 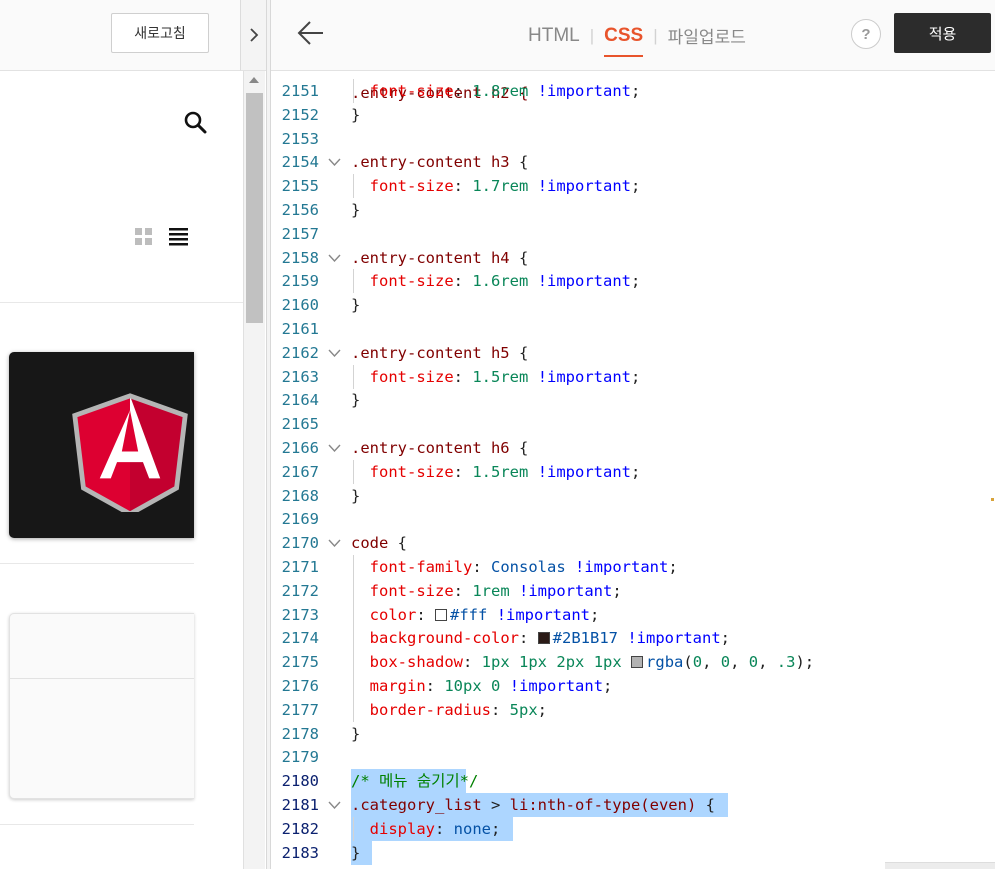 I want to click on line-number: 2165, so click(x=300, y=424).